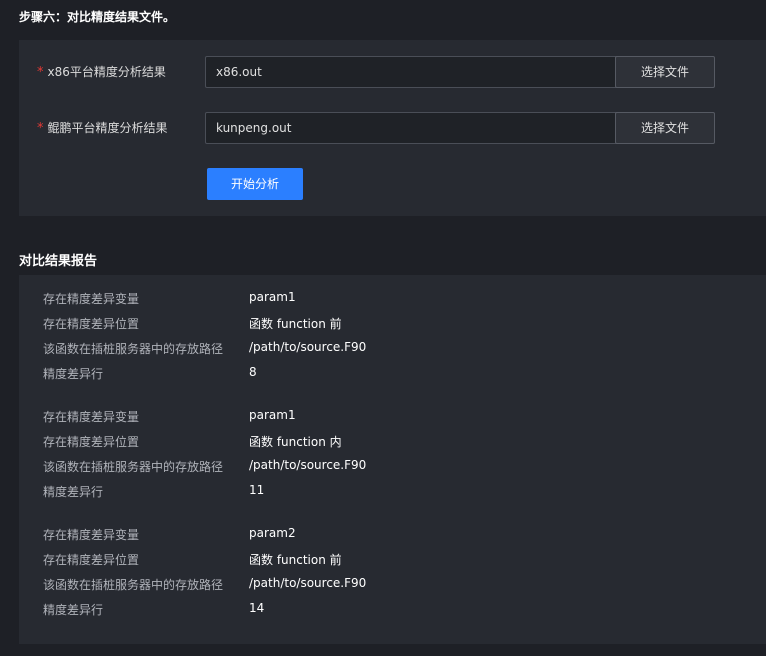 Image resolution: width=766 pixels, height=656 pixels. I want to click on report-value: param2, so click(272, 533).